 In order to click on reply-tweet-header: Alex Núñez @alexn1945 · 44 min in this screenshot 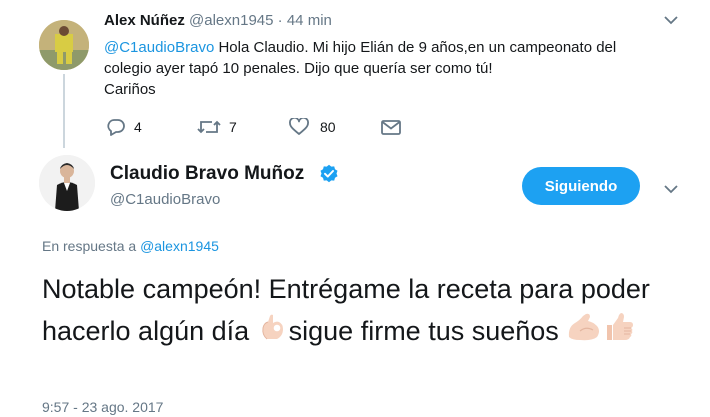, I will do `click(218, 20)`.